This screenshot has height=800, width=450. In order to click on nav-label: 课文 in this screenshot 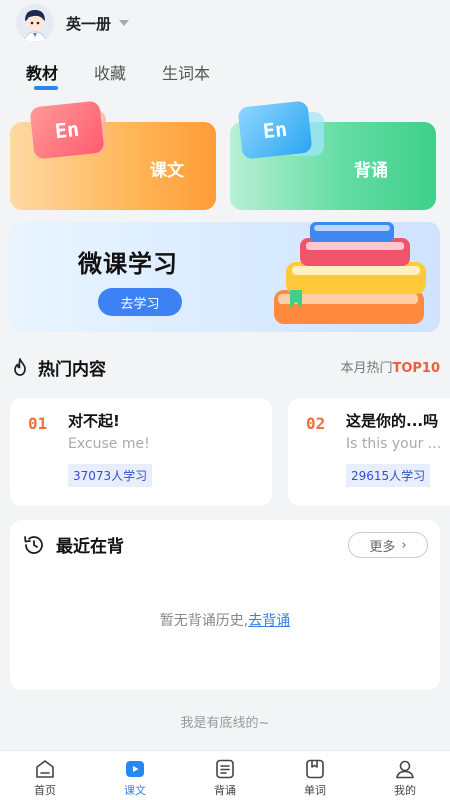, I will do `click(135, 790)`.